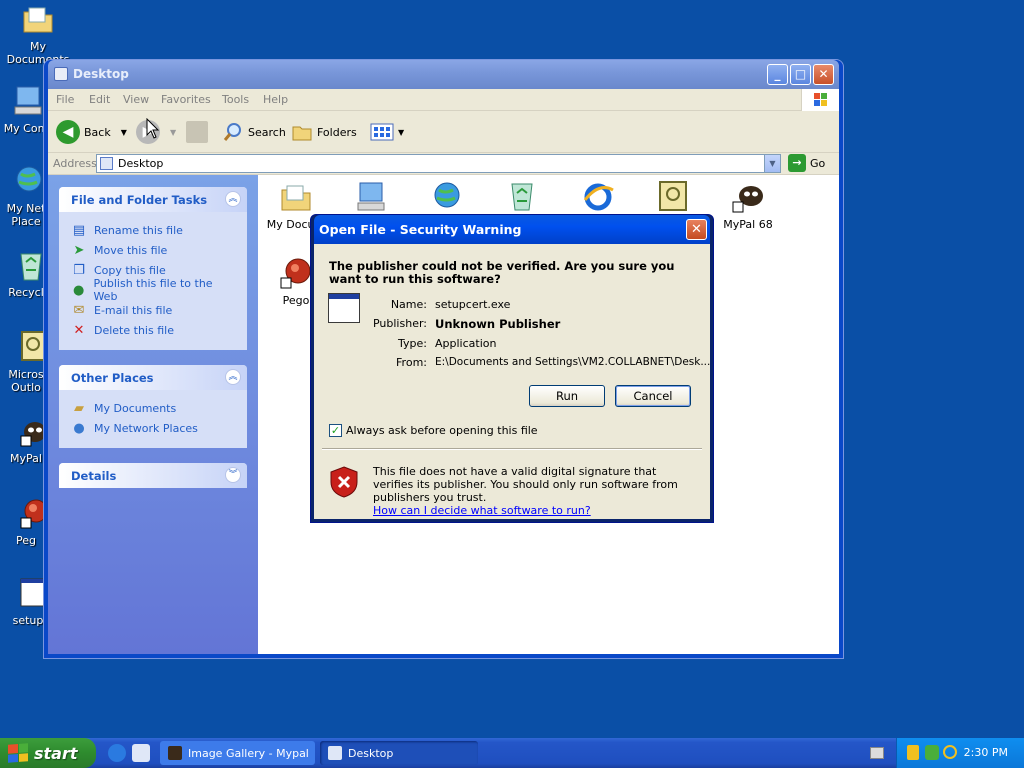  What do you see at coordinates (99, 99) in the screenshot?
I see `menu-edit: Edit` at bounding box center [99, 99].